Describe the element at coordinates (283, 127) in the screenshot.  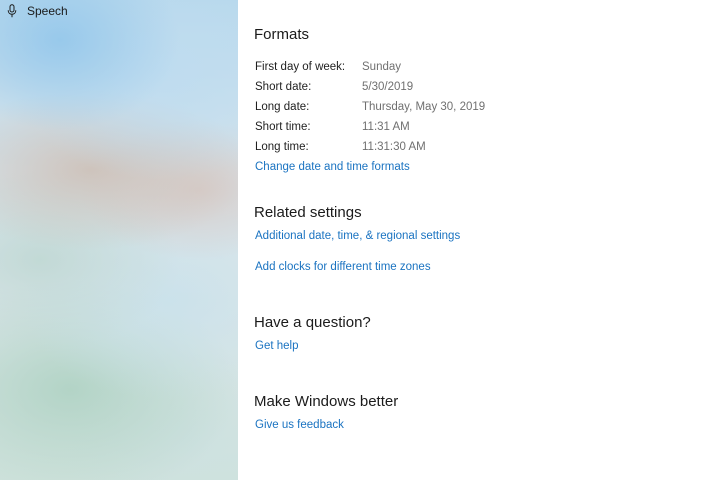
I see `format-label: Short time:` at that location.